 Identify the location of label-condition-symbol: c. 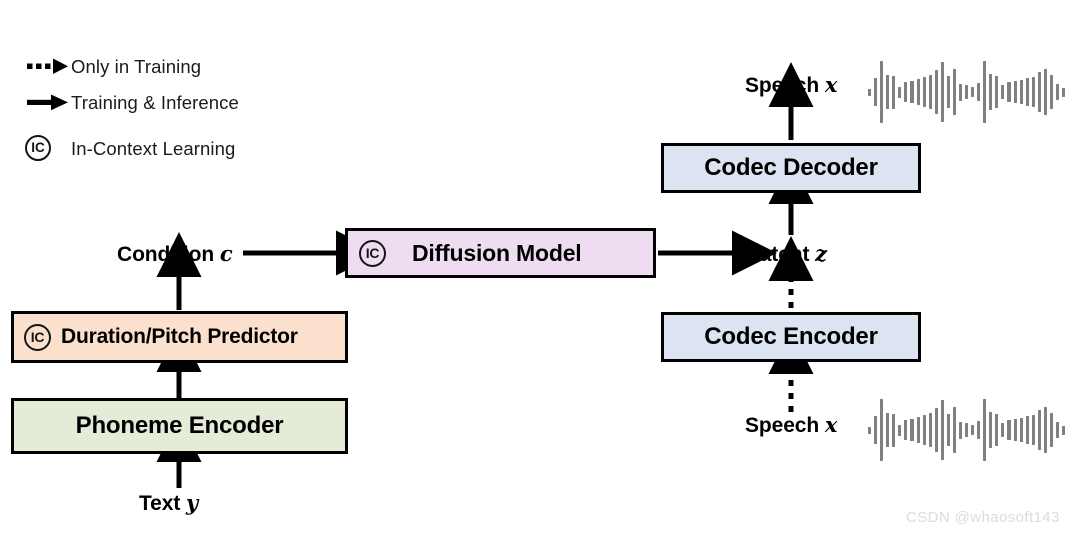
(226, 253).